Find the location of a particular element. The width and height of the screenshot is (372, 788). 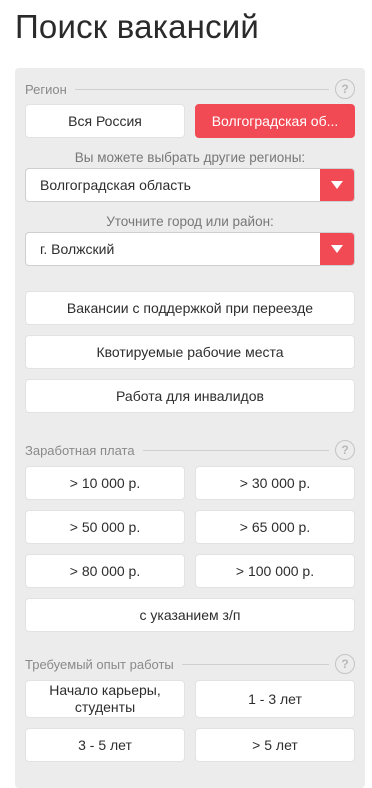

all-russia-label: Вся Россия is located at coordinates (105, 120).